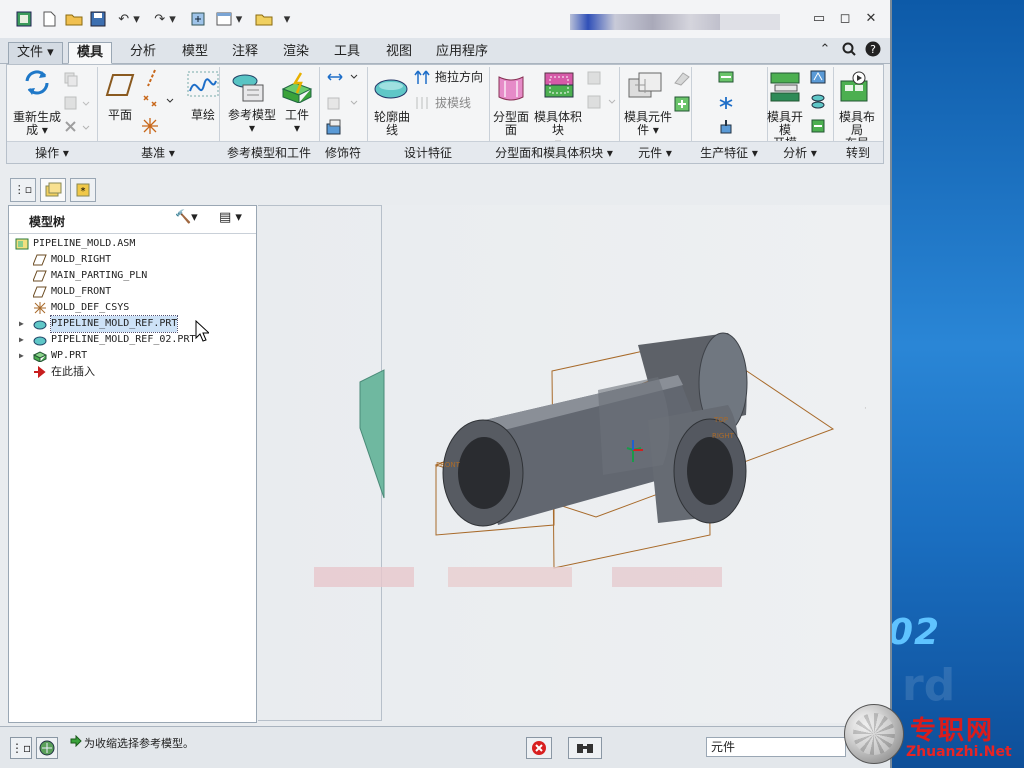 This screenshot has height=768, width=1024. What do you see at coordinates (603, 103) in the screenshot?
I see `volume-split-icon` at bounding box center [603, 103].